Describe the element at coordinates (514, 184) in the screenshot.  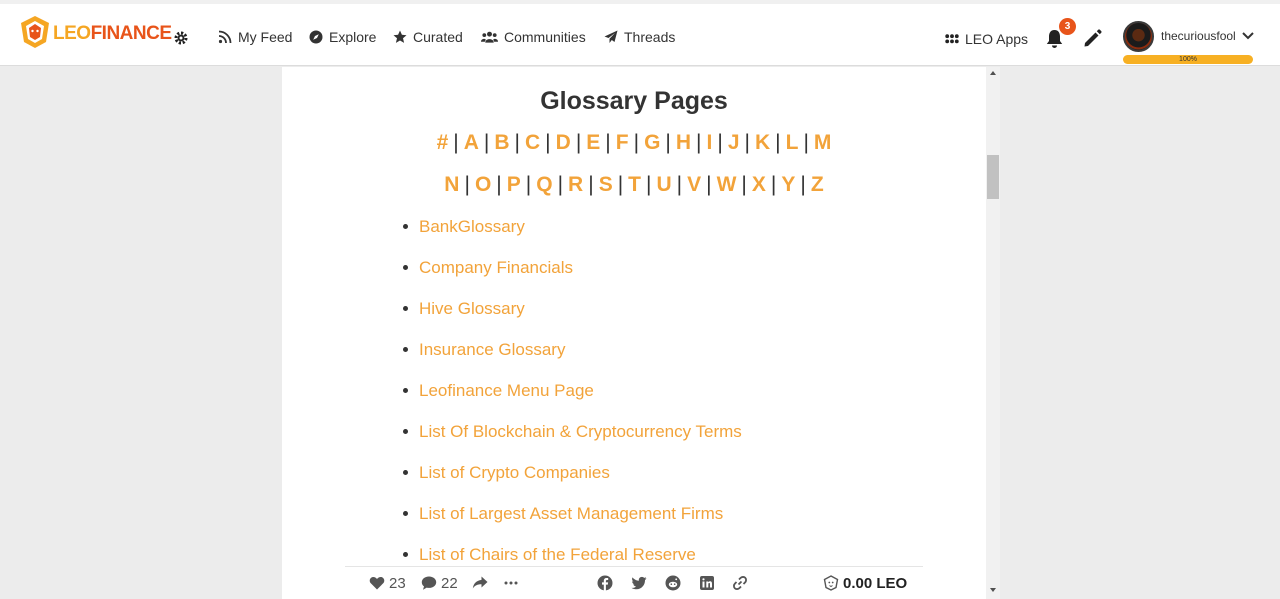
I see `letter-link-p: P` at that location.